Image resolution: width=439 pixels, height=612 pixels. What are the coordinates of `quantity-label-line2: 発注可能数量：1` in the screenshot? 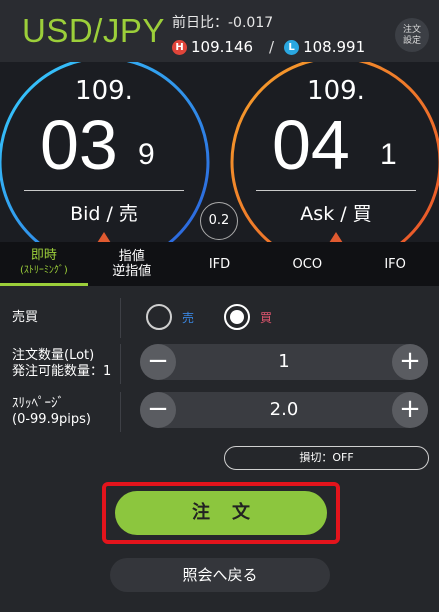 It's located at (62, 371).